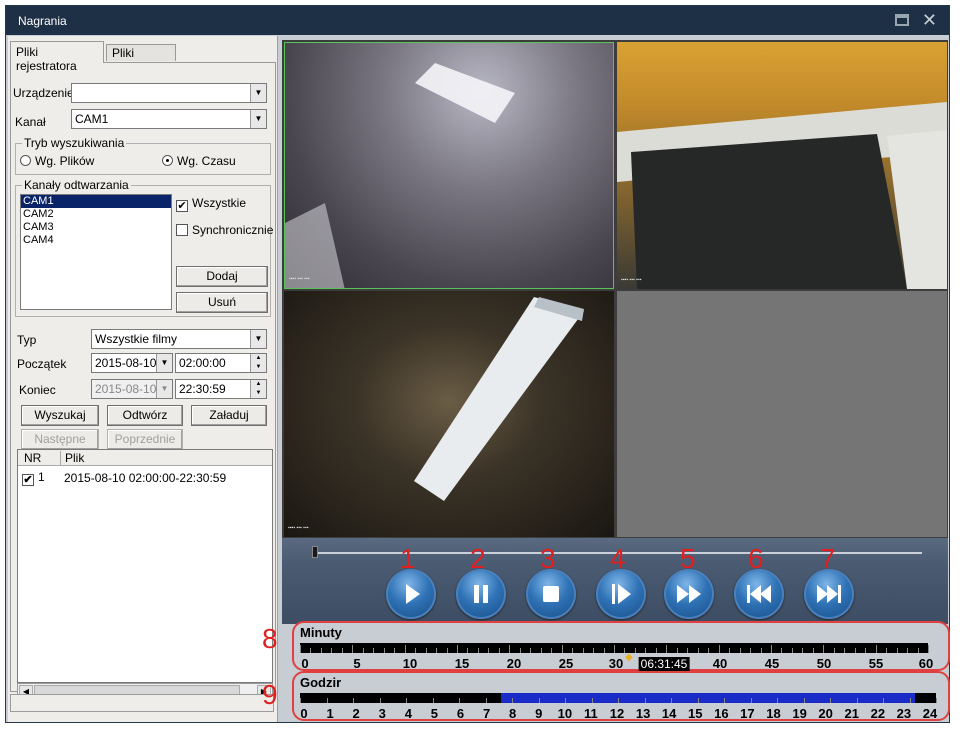 The width and height of the screenshot is (960, 729). What do you see at coordinates (330, 713) in the screenshot?
I see `hour-label: 1` at bounding box center [330, 713].